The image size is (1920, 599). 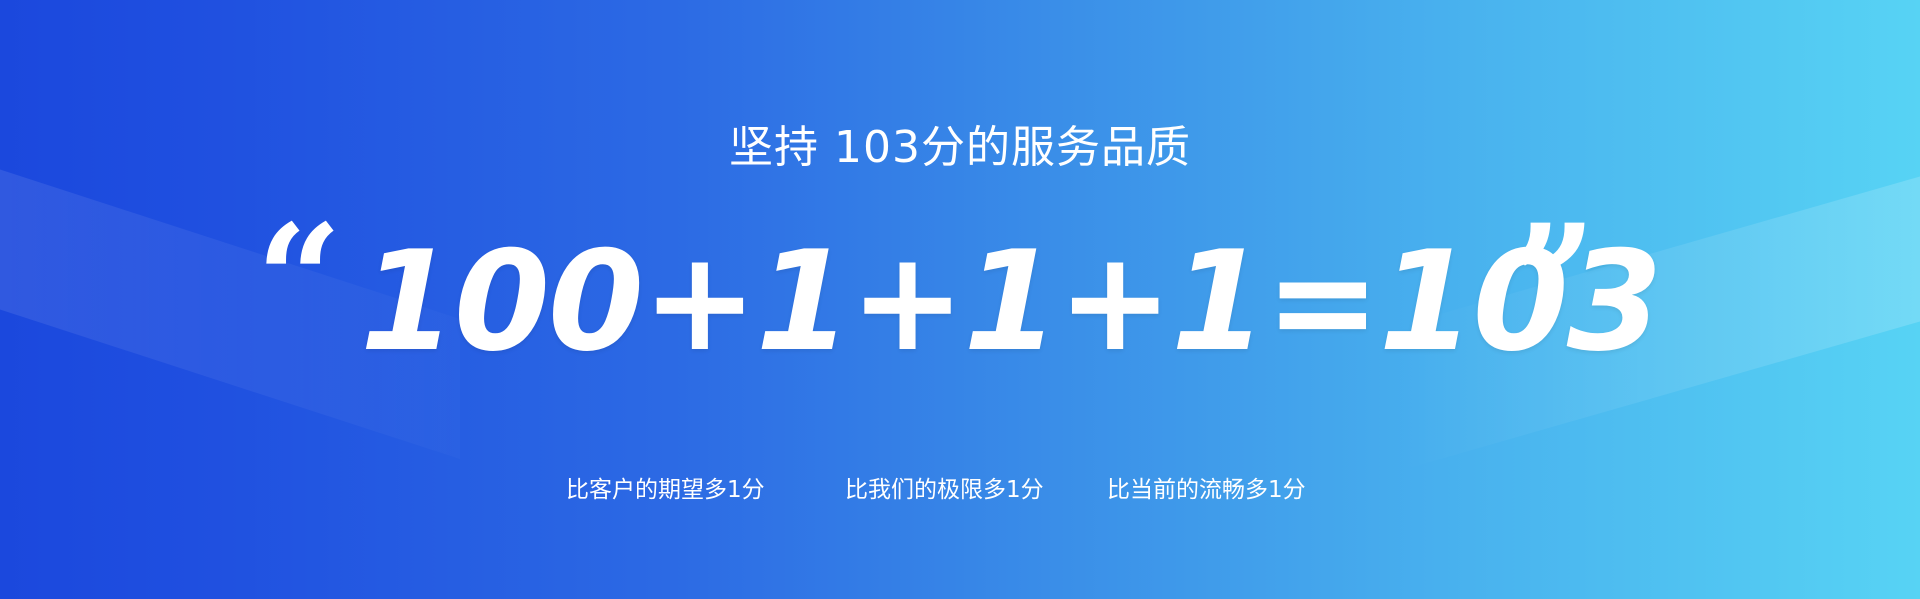 What do you see at coordinates (1553, 280) in the screenshot?
I see `close-quote-mark: ”` at bounding box center [1553, 280].